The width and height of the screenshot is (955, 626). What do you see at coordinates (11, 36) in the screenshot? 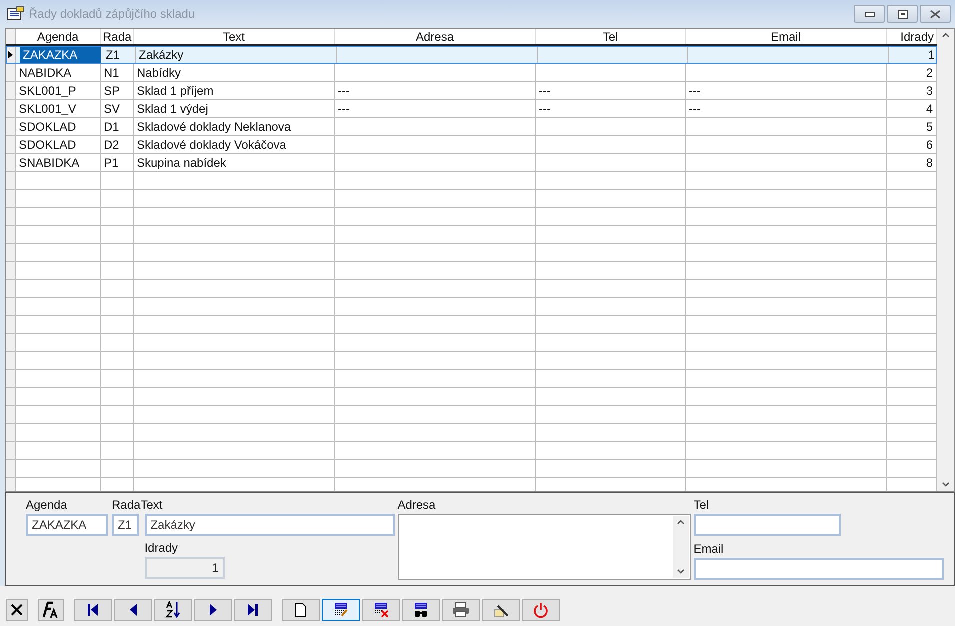
I see `corner-header` at bounding box center [11, 36].